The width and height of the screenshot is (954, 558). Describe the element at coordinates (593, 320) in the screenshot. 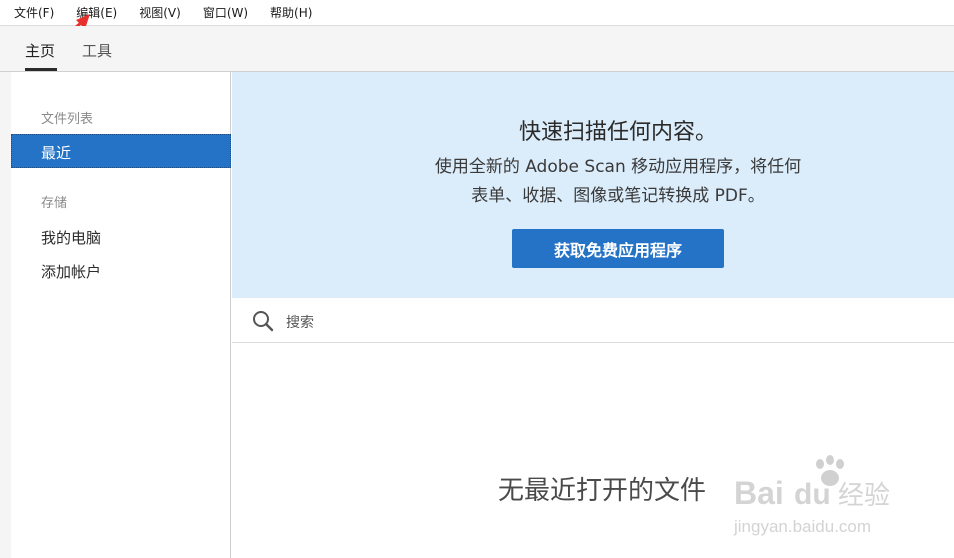

I see `search-bar: 搜索` at that location.